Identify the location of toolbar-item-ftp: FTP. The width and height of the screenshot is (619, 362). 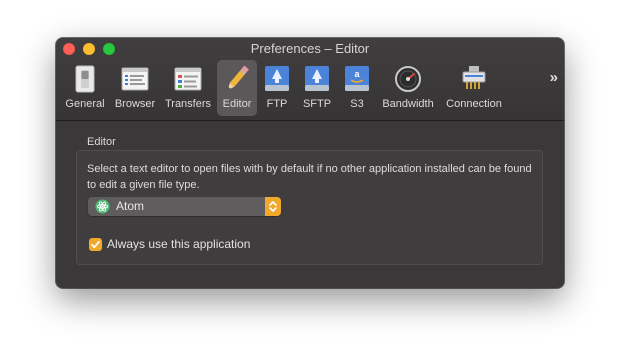
(277, 88).